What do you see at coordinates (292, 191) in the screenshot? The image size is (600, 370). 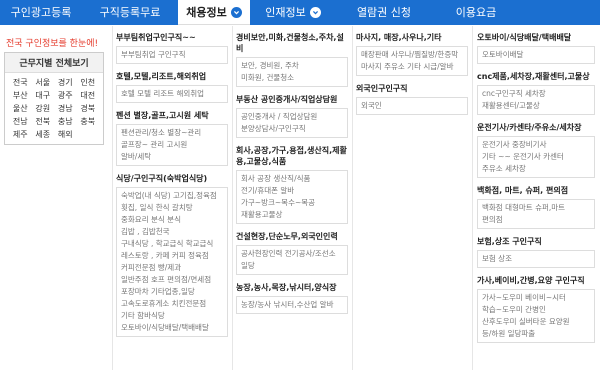 I see `subcategory-link: 전기/휴대폰 알바` at bounding box center [292, 191].